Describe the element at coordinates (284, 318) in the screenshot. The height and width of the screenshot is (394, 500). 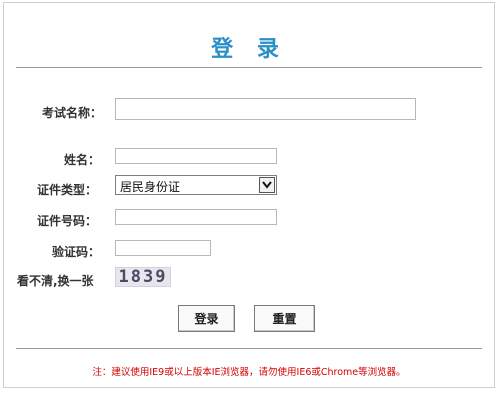
I see `reset-button: 重置` at that location.